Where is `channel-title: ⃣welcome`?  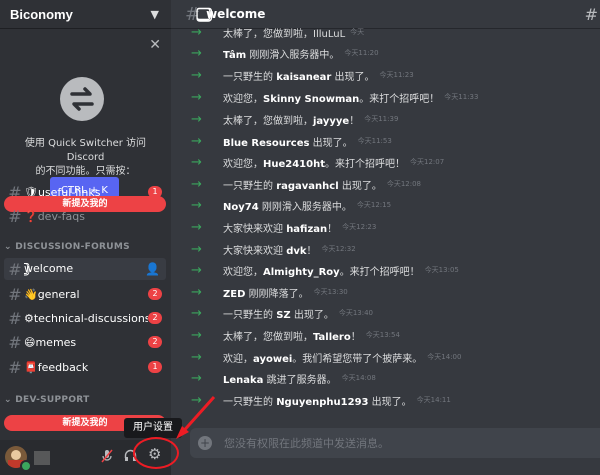 channel-title: ⃣welcome is located at coordinates (236, 13).